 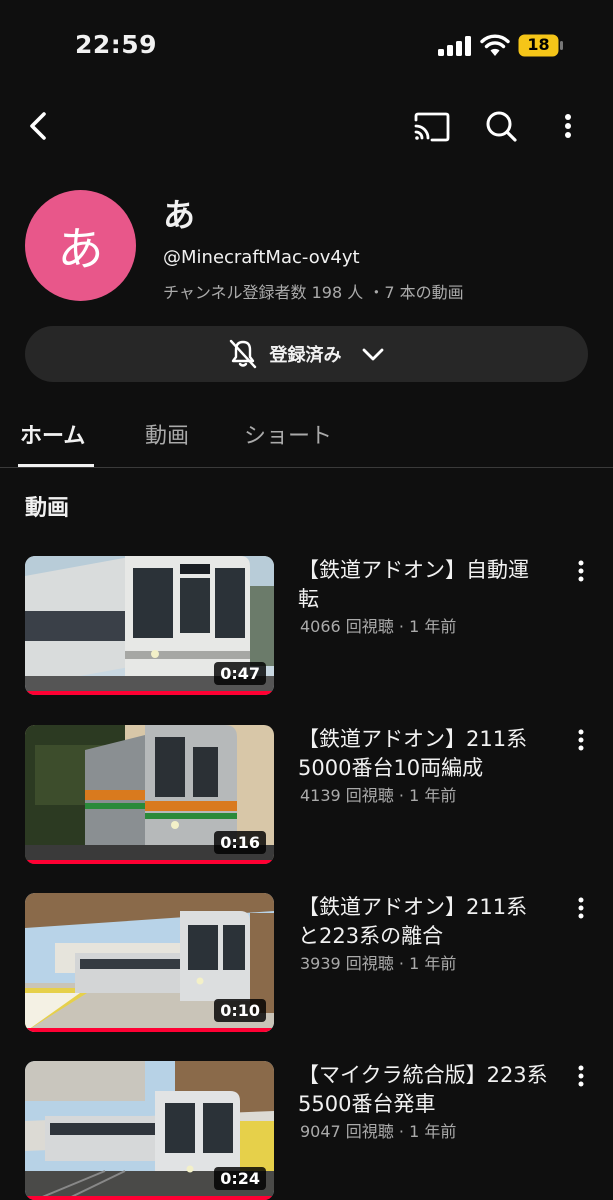 What do you see at coordinates (568, 126) in the screenshot?
I see `more-options-icon` at bounding box center [568, 126].